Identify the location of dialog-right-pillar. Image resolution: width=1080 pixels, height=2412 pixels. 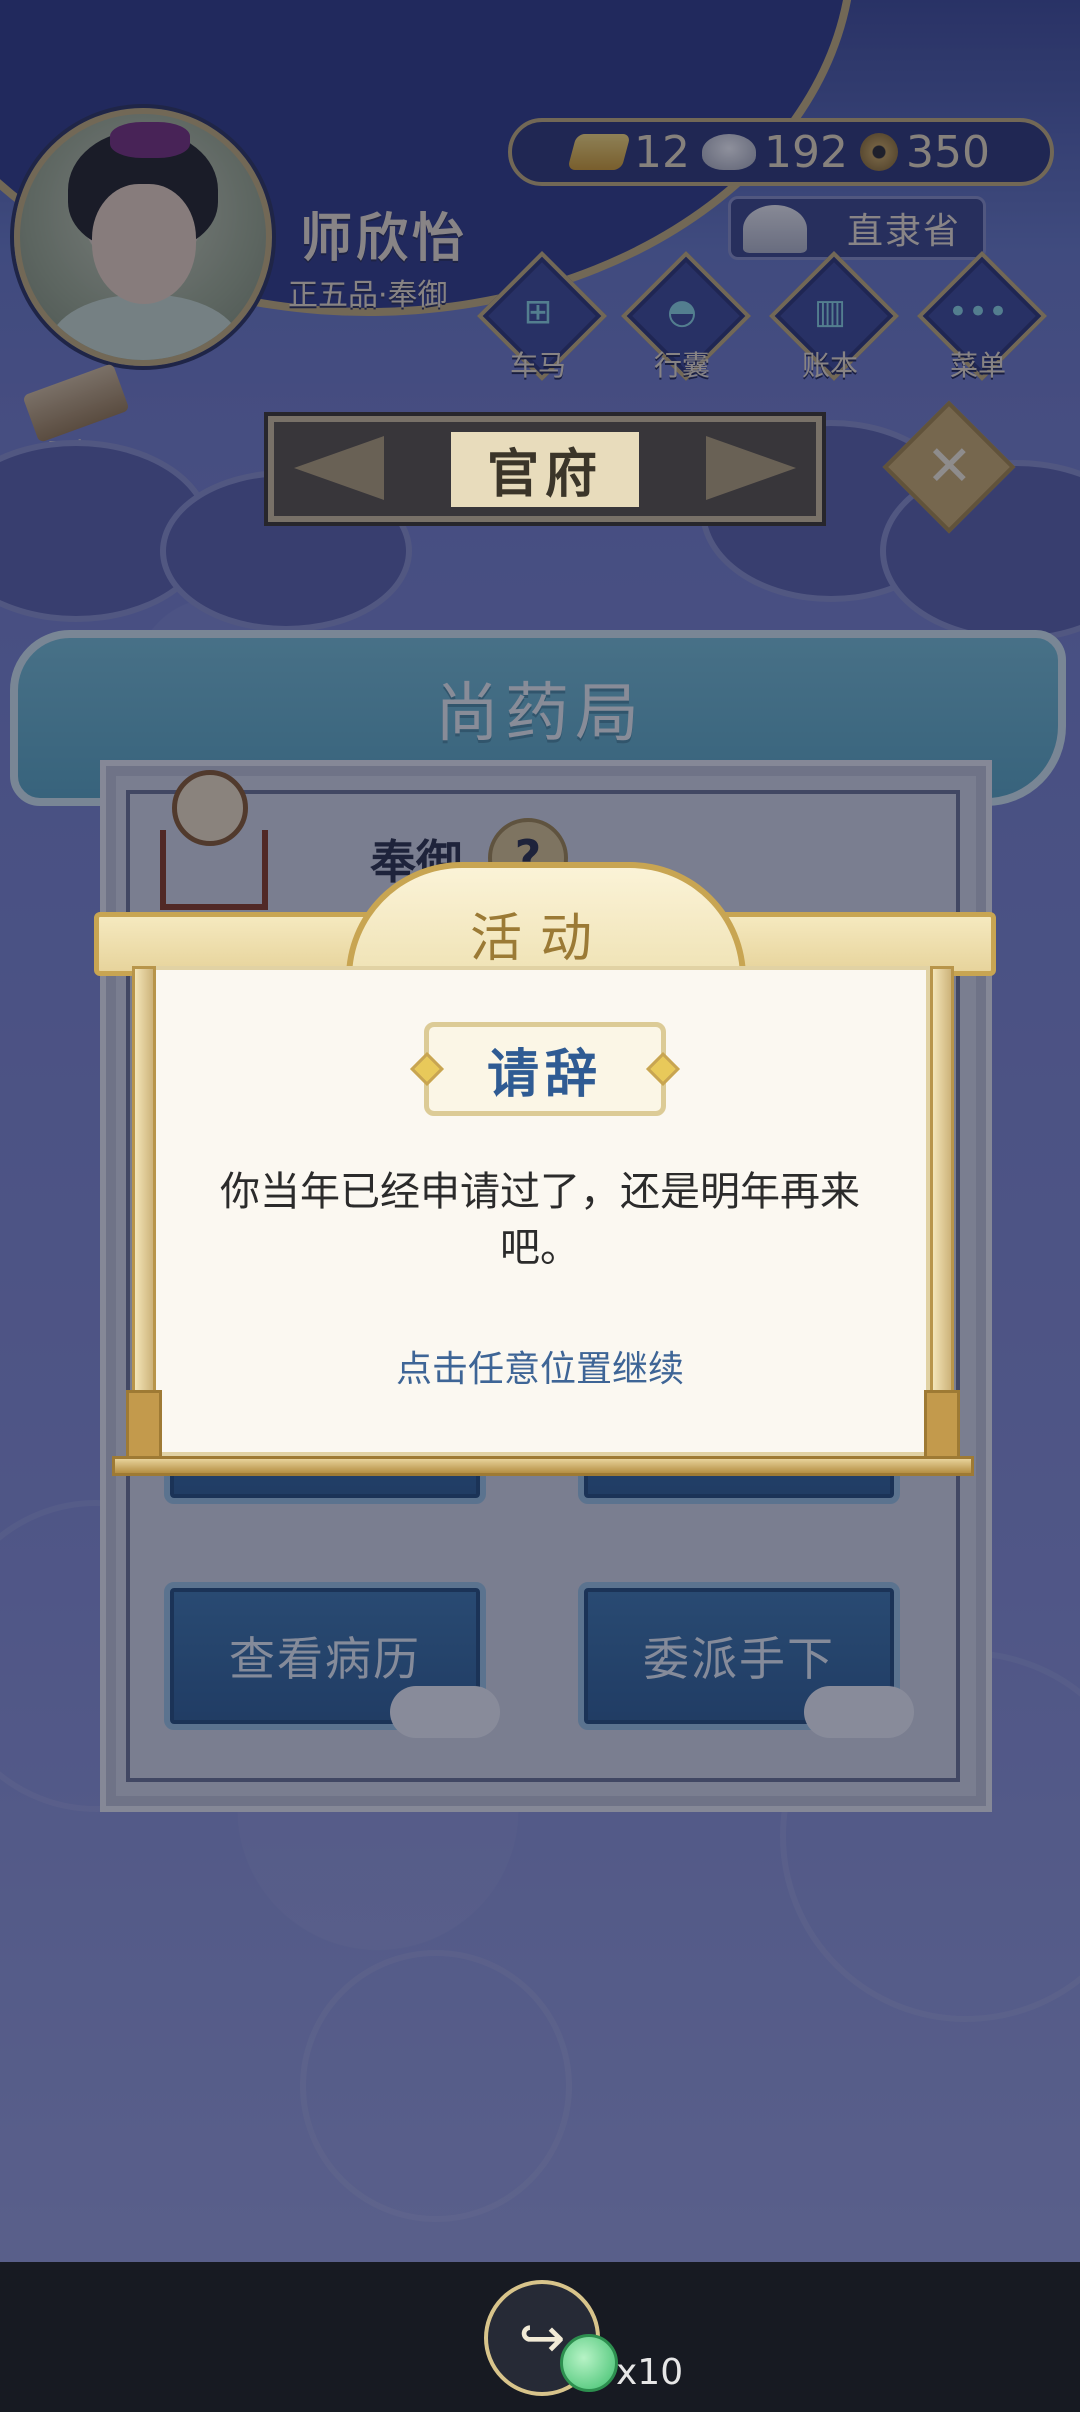
(942, 1204).